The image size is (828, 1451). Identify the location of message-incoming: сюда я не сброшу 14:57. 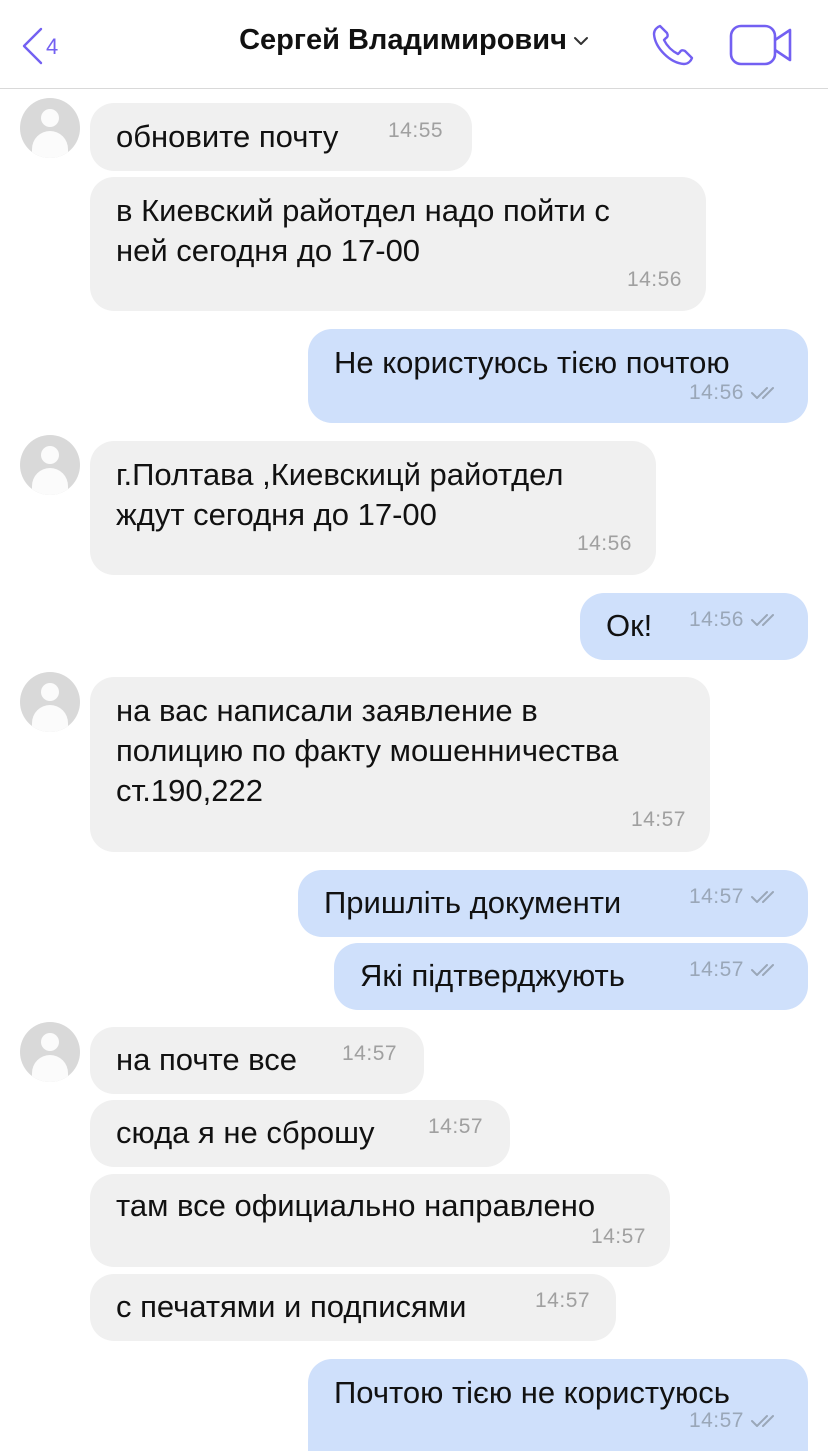
(300, 1133).